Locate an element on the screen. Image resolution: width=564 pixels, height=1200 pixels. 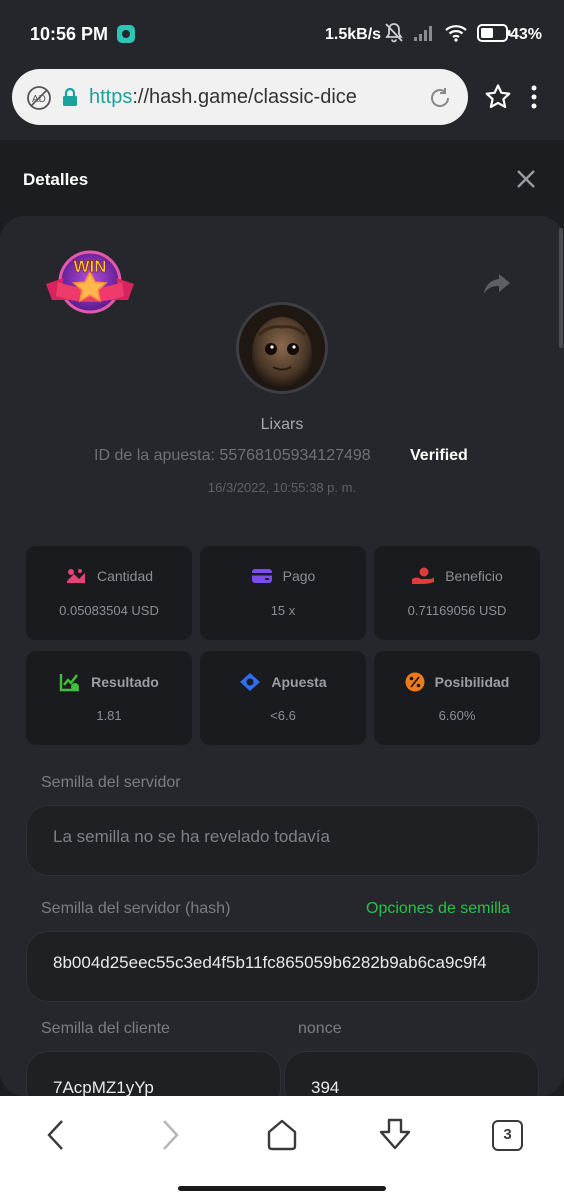
scrollbar is located at coordinates (561, 288).